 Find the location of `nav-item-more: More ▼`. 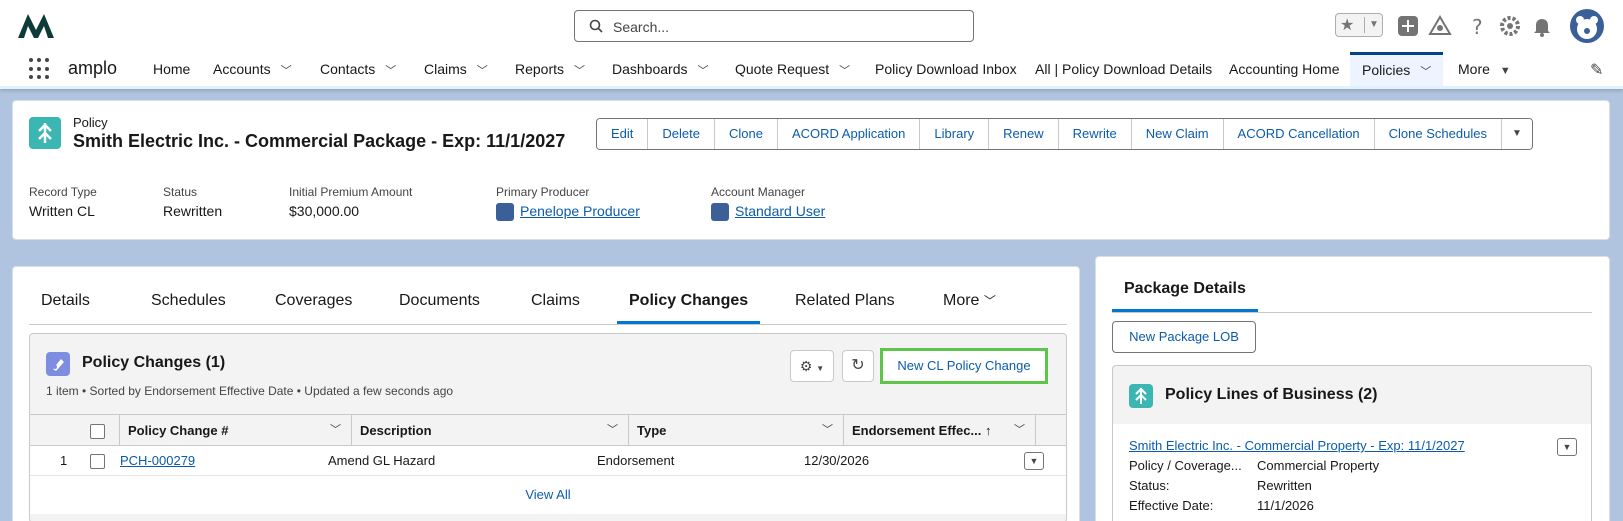

nav-item-more: More ▼ is located at coordinates (1484, 69).